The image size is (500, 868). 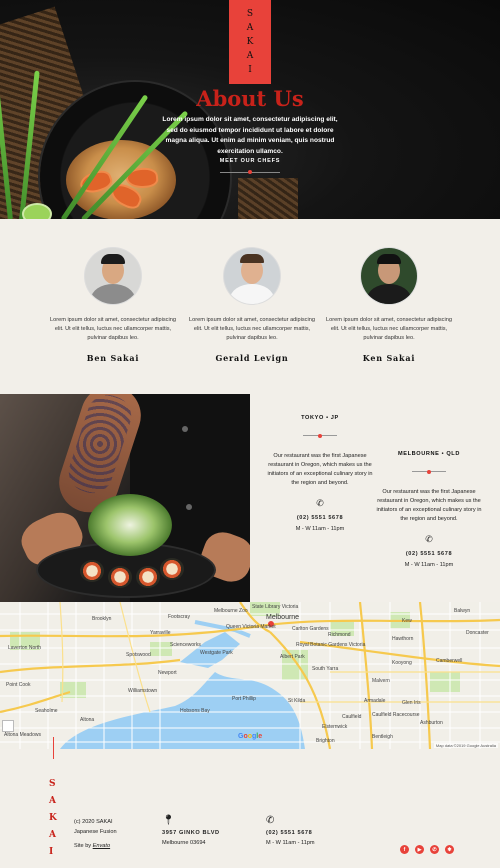 What do you see at coordinates (93, 822) in the screenshot?
I see `copyright-text: (c) 2020 SAKAI` at bounding box center [93, 822].